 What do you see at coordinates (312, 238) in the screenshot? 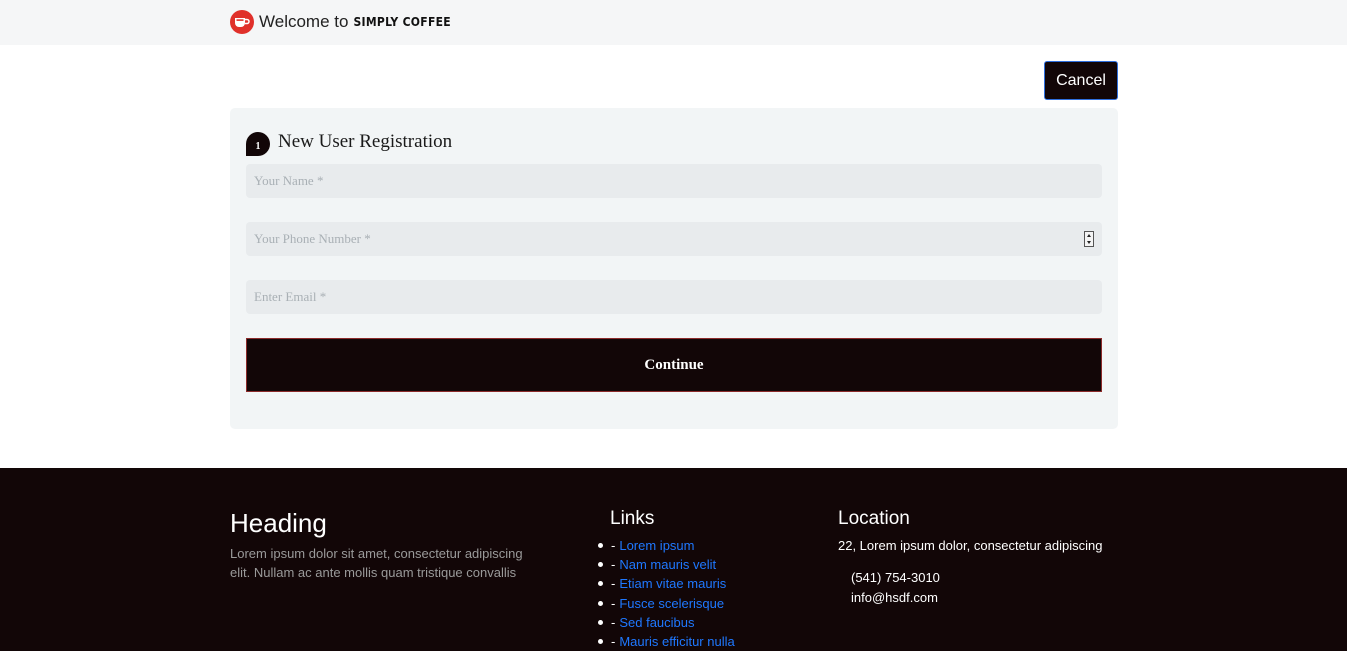
I see `phone-placeholder: Your Phone Number *` at bounding box center [312, 238].